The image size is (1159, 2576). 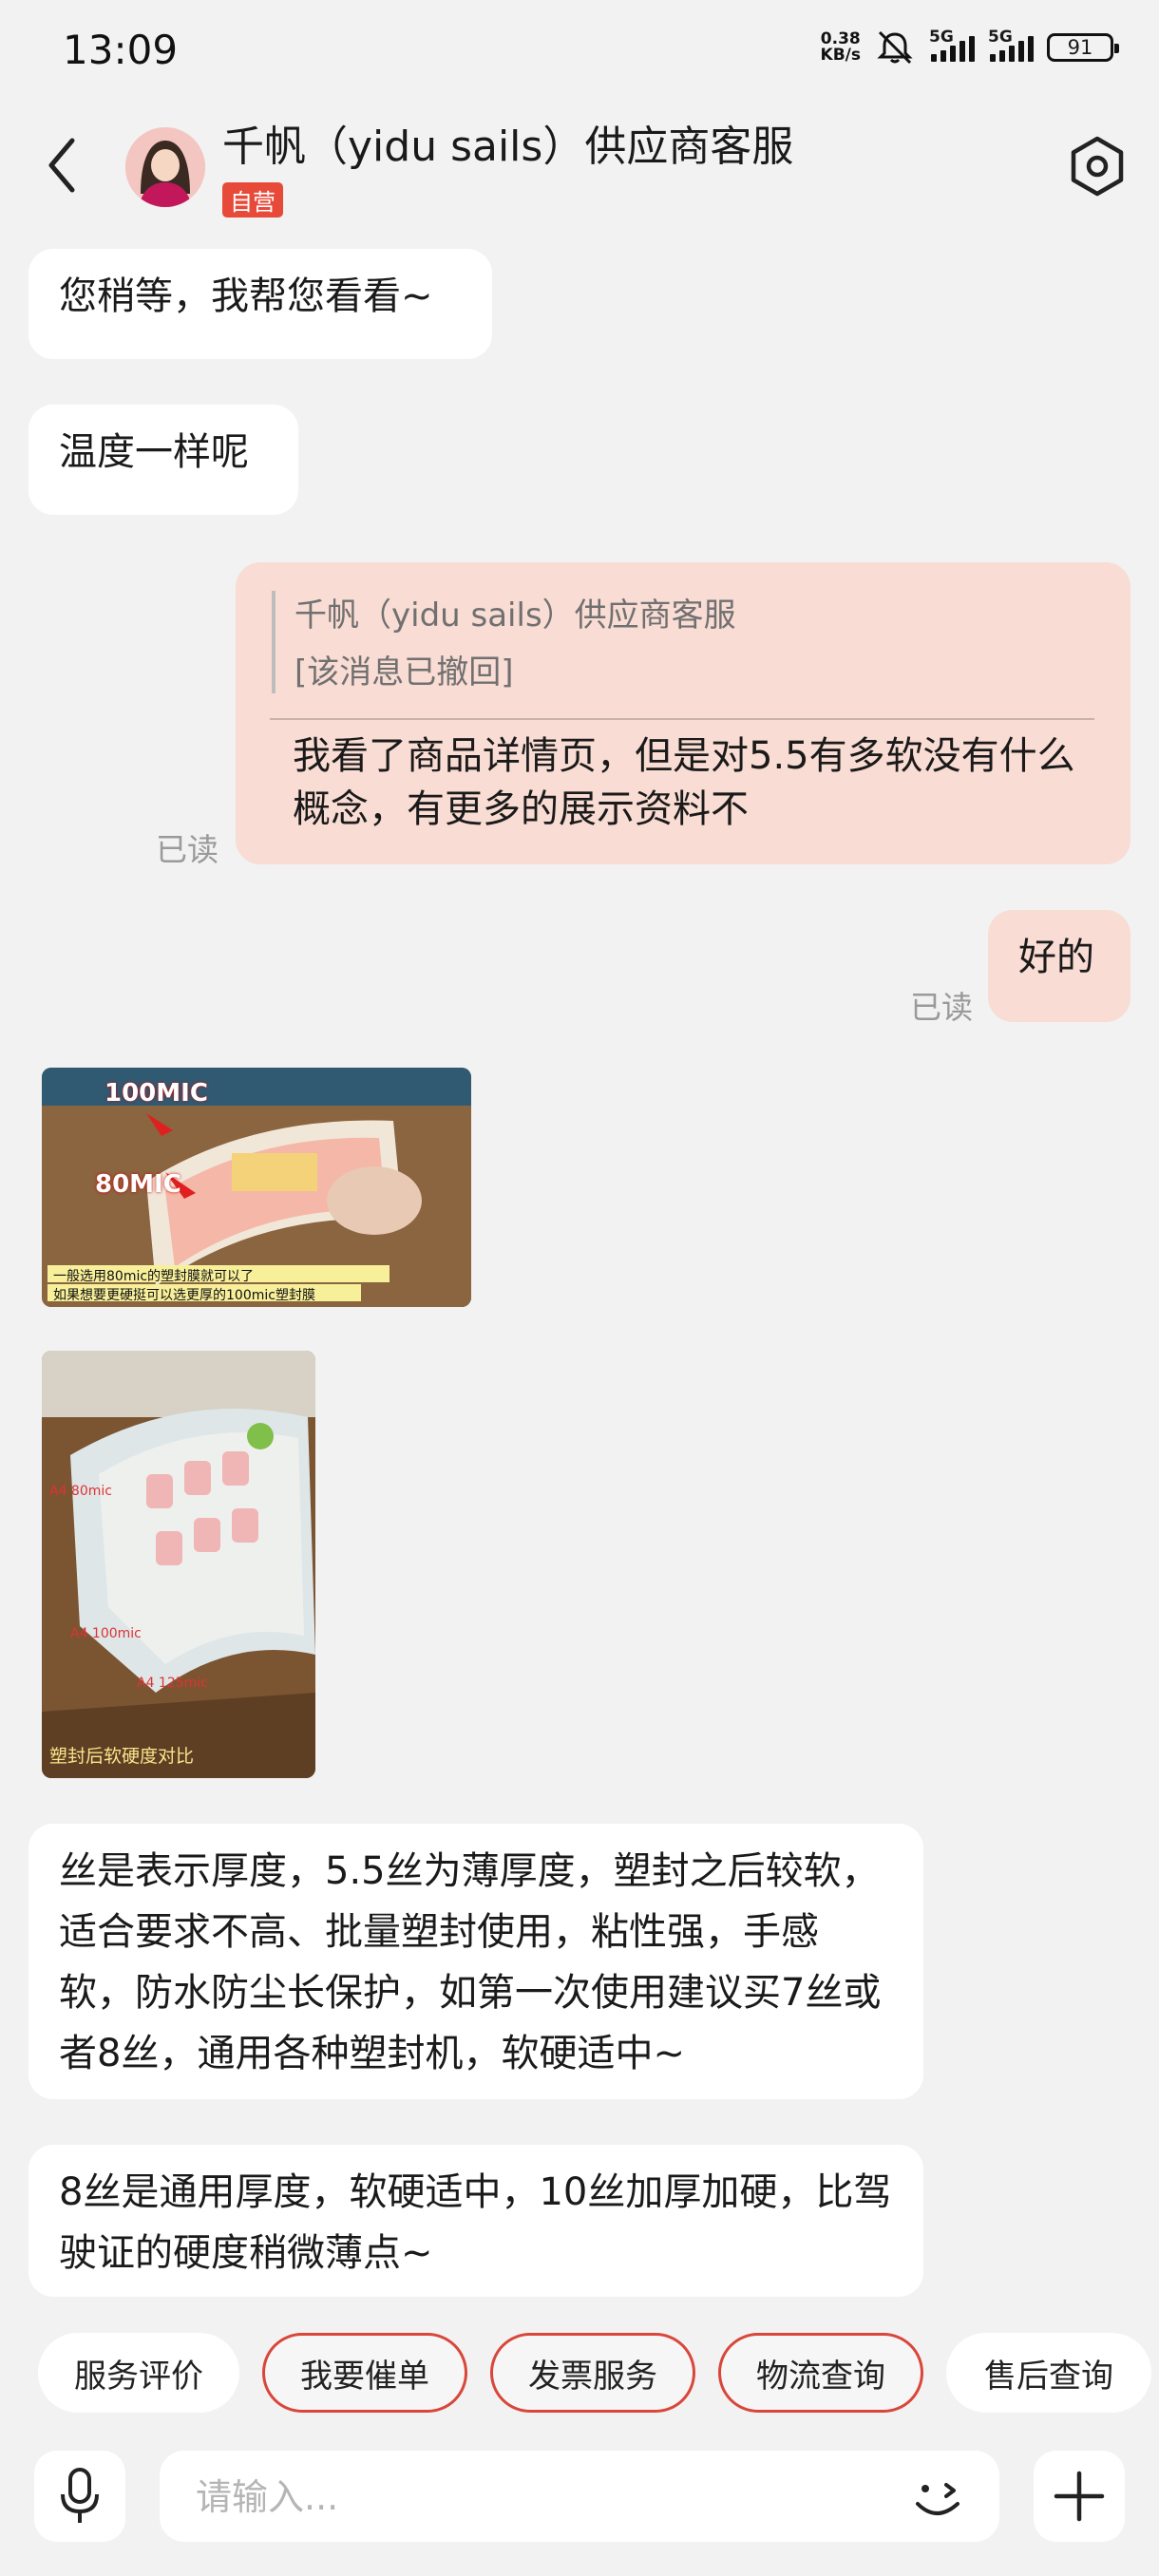 What do you see at coordinates (64, 165) in the screenshot?
I see `back-button` at bounding box center [64, 165].